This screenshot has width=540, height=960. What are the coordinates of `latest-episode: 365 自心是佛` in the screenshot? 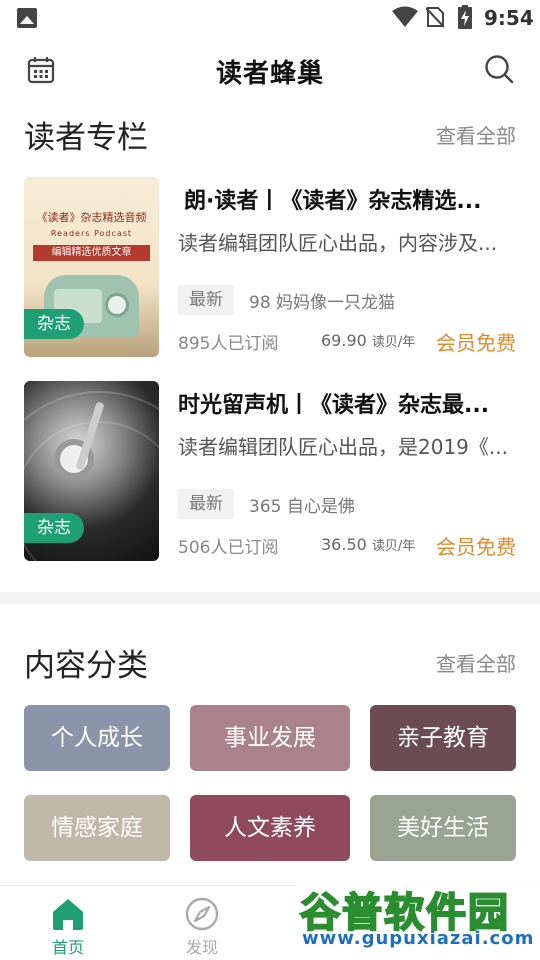 It's located at (302, 507).